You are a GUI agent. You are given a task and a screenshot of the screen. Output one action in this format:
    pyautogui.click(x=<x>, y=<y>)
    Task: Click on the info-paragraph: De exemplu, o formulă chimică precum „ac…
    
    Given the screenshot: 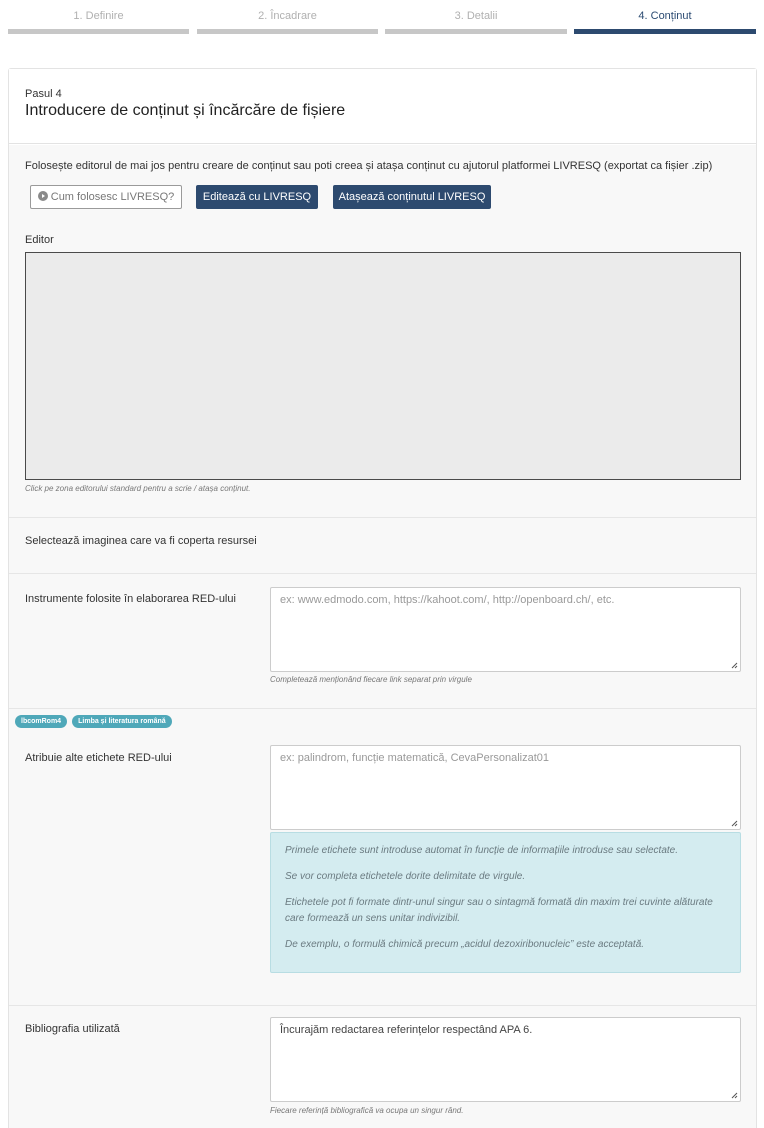 What is the action you would take?
    pyautogui.click(x=465, y=944)
    